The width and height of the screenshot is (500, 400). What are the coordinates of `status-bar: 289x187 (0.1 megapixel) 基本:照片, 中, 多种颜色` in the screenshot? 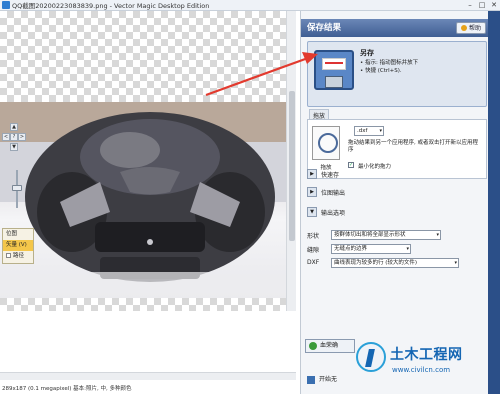 It's located at (67, 389).